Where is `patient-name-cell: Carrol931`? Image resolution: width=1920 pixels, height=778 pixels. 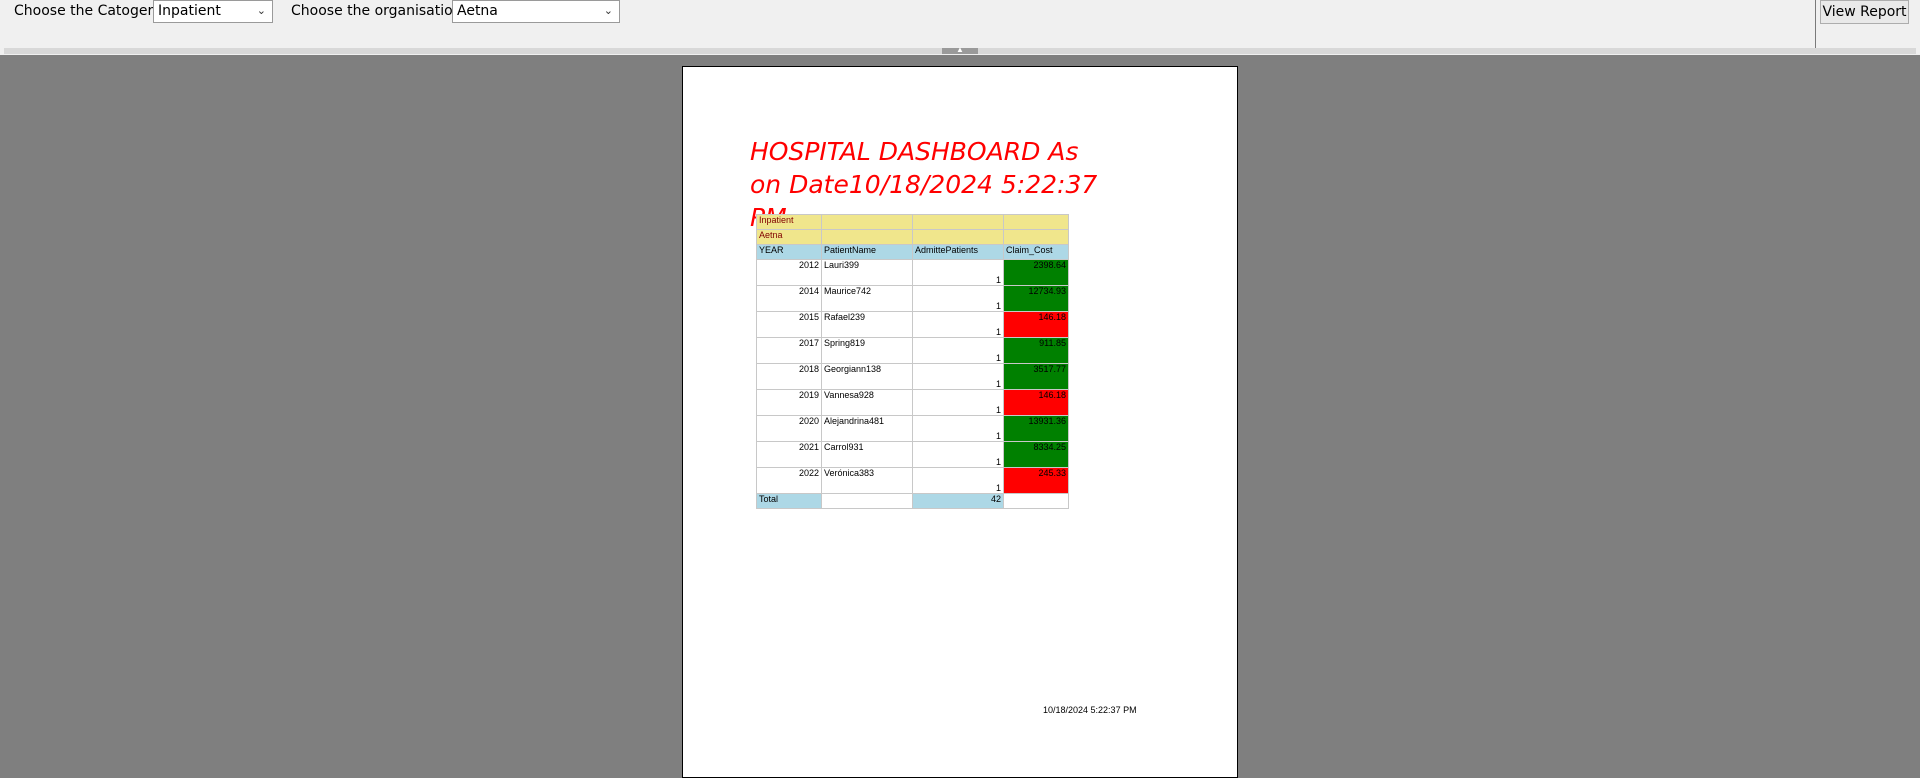 patient-name-cell: Carrol931 is located at coordinates (867, 454).